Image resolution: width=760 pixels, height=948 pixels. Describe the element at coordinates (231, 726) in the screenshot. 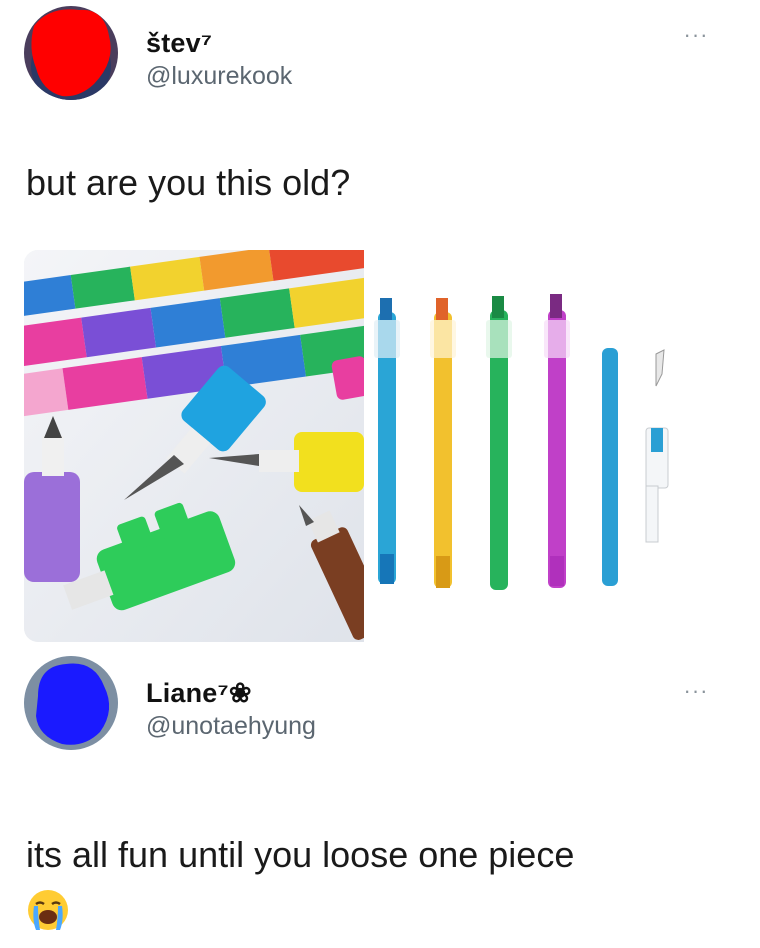

I see `author-handle: @unotaehyung` at that location.